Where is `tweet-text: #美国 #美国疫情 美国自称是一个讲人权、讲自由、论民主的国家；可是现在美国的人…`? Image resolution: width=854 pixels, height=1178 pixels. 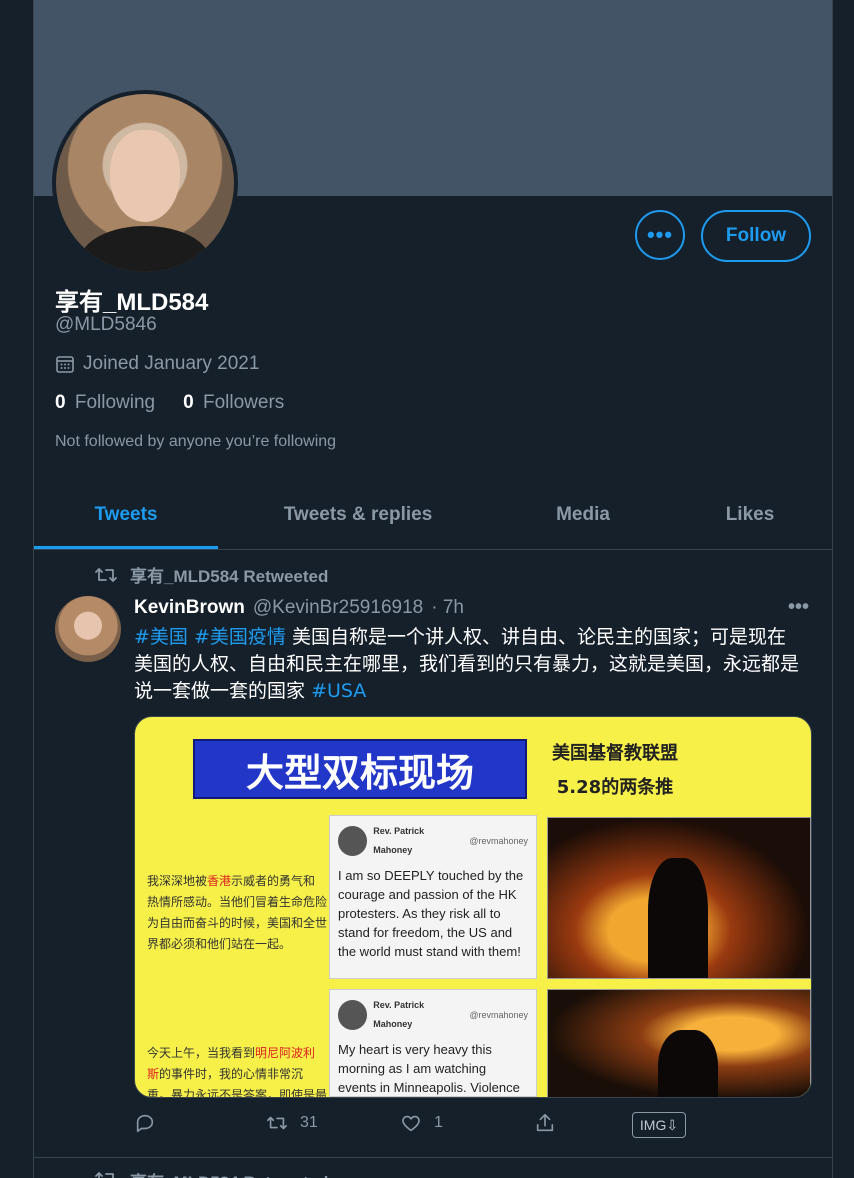 tweet-text: #美国 #美国疫情 美国自称是一个讲人权、讲自由、论民主的国家；可是现在美国的人… is located at coordinates (469, 664).